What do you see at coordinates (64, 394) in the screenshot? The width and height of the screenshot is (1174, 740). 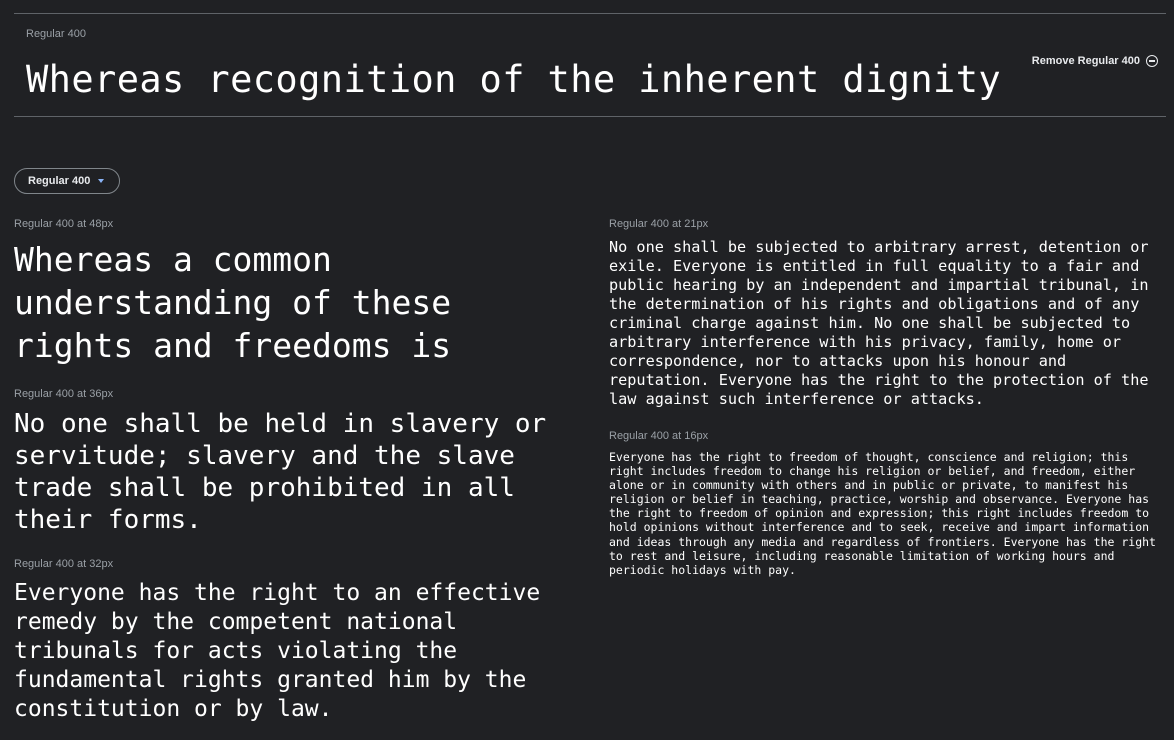 I see `sample-label-36: Regular 400 at 36px` at bounding box center [64, 394].